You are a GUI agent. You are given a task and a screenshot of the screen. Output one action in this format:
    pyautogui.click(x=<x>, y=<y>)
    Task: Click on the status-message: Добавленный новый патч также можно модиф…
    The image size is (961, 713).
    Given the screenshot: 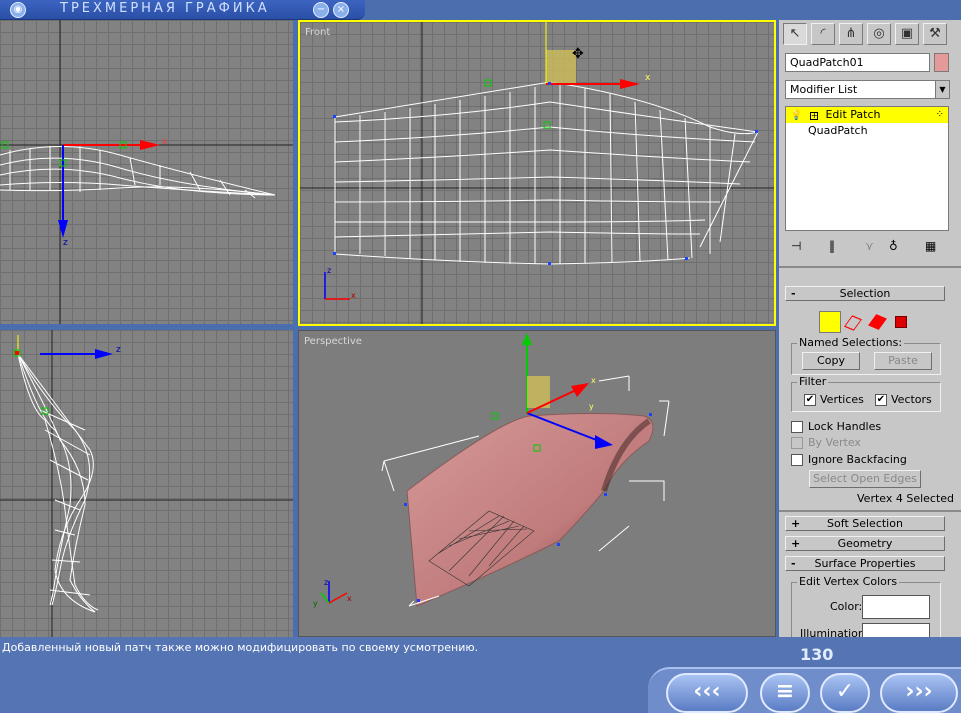 What is the action you would take?
    pyautogui.click(x=240, y=647)
    